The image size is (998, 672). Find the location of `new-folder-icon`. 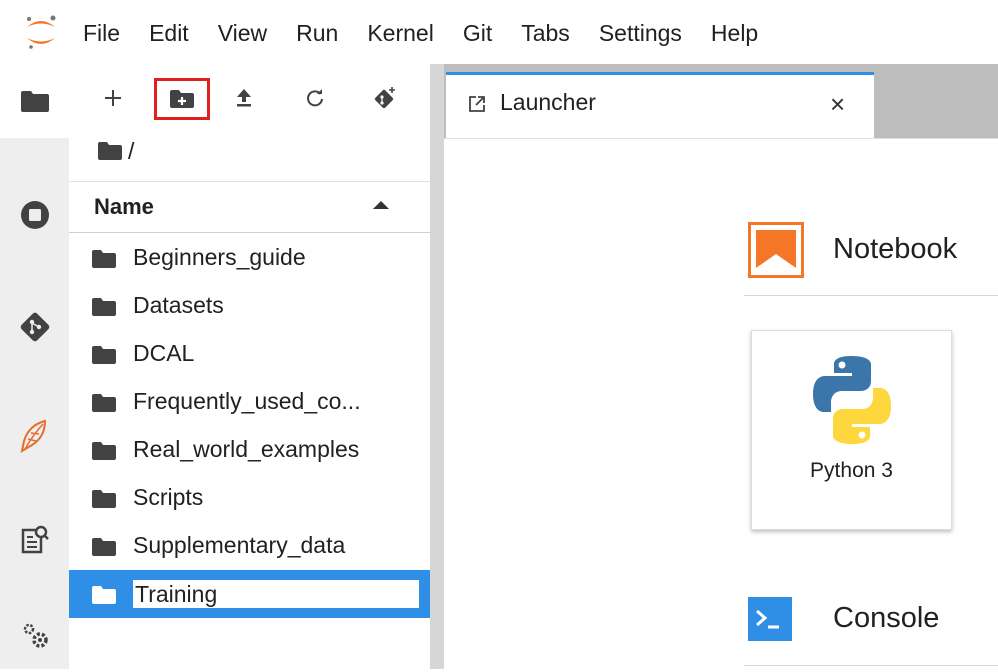

new-folder-icon is located at coordinates (182, 99).